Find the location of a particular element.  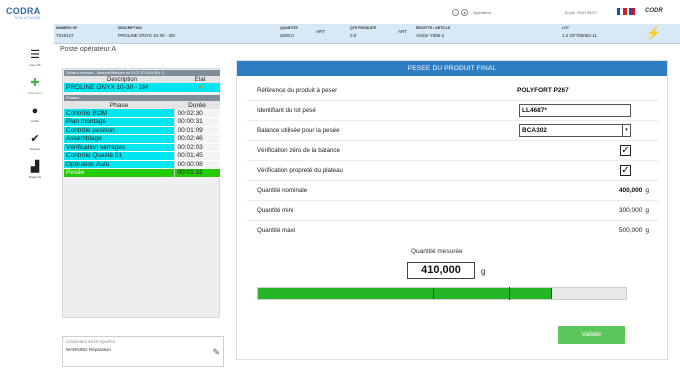

info-recipe: RECETTE / ARTICLE Article Y595-2 is located at coordinates (433, 32).